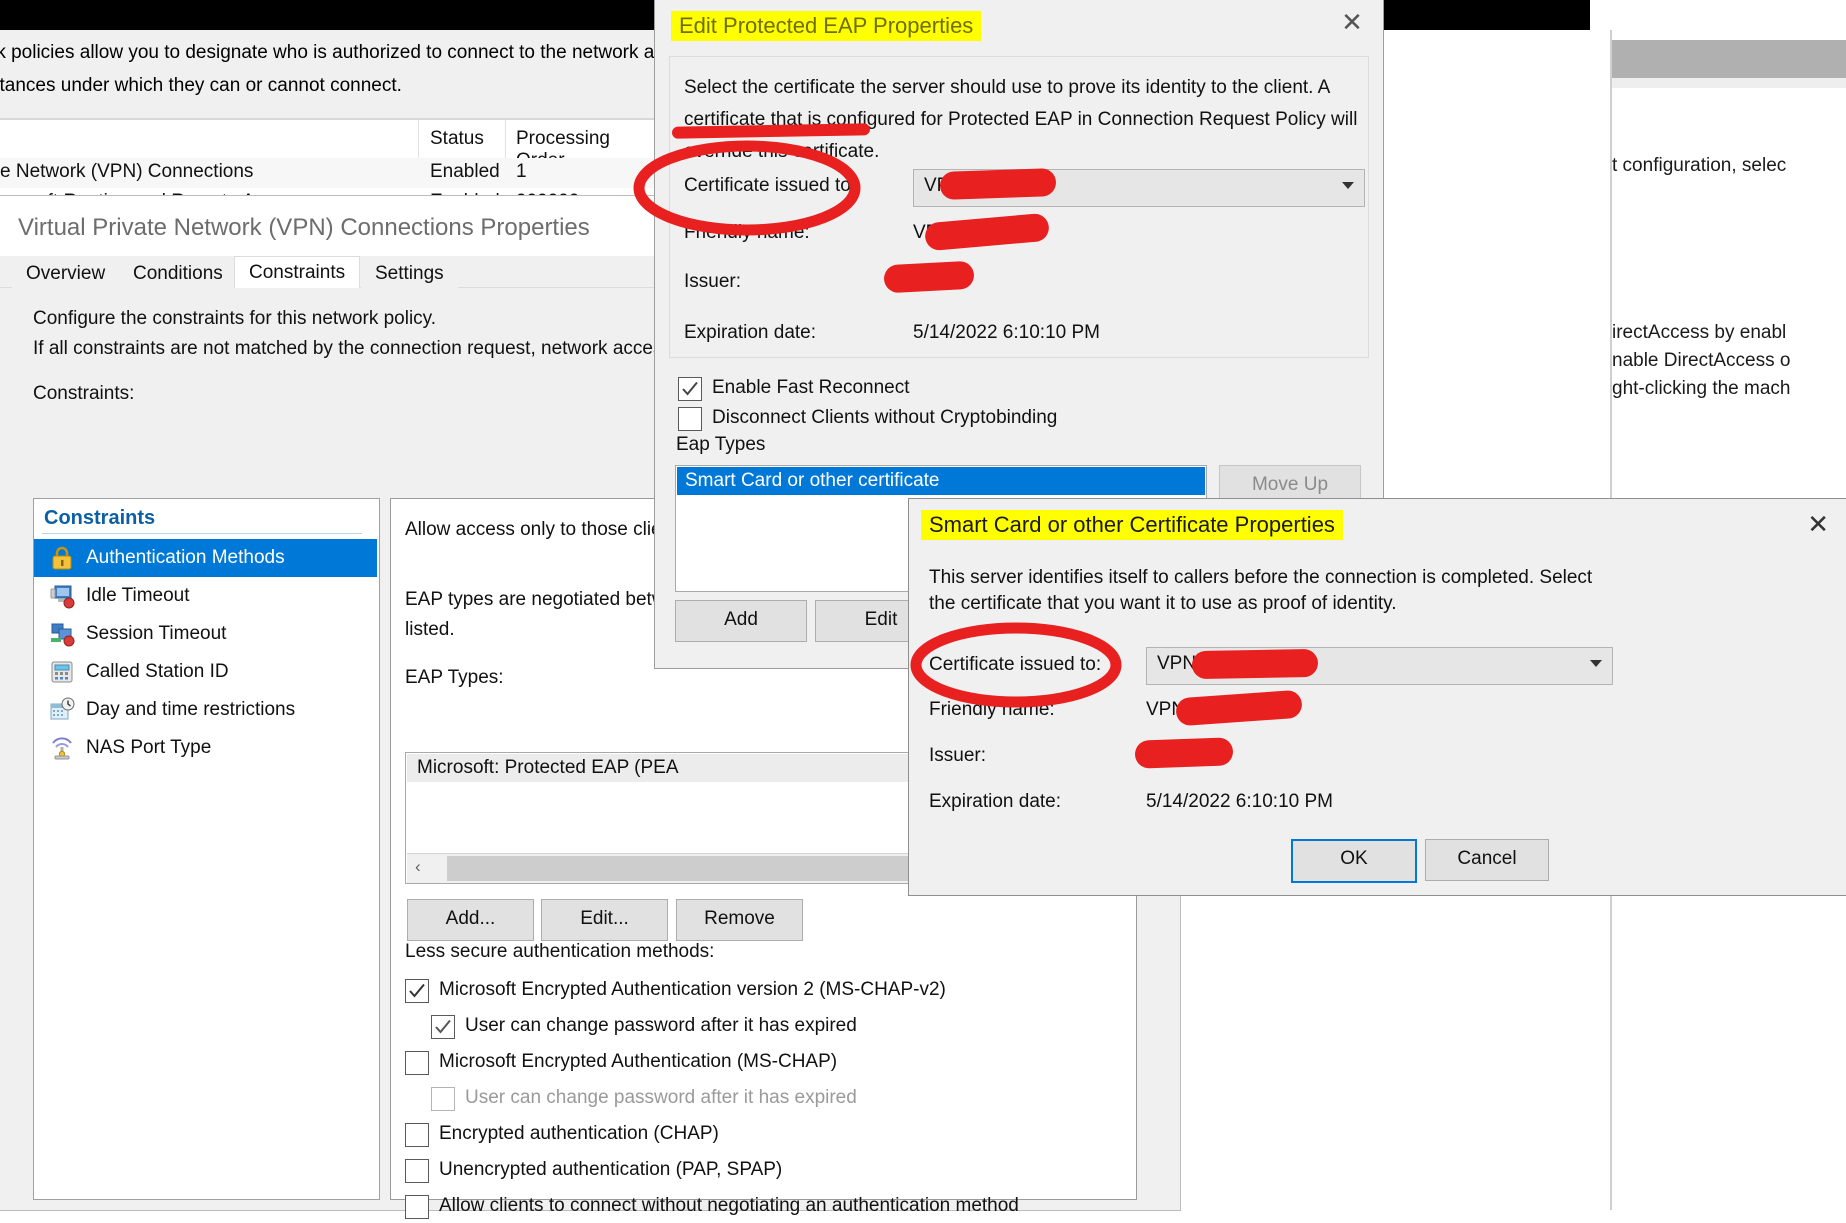 The width and height of the screenshot is (1846, 1223). Describe the element at coordinates (1699, 165) in the screenshot. I see `background-right-text-1: t configuration, selec` at that location.